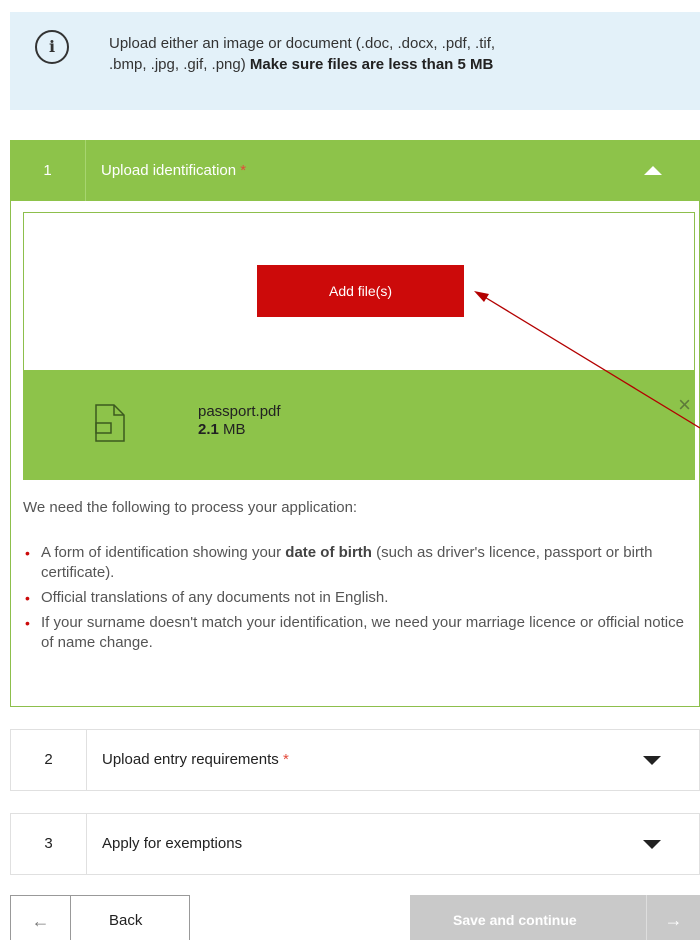 The image size is (700, 940). What do you see at coordinates (49, 844) in the screenshot?
I see `step-number: 3` at bounding box center [49, 844].